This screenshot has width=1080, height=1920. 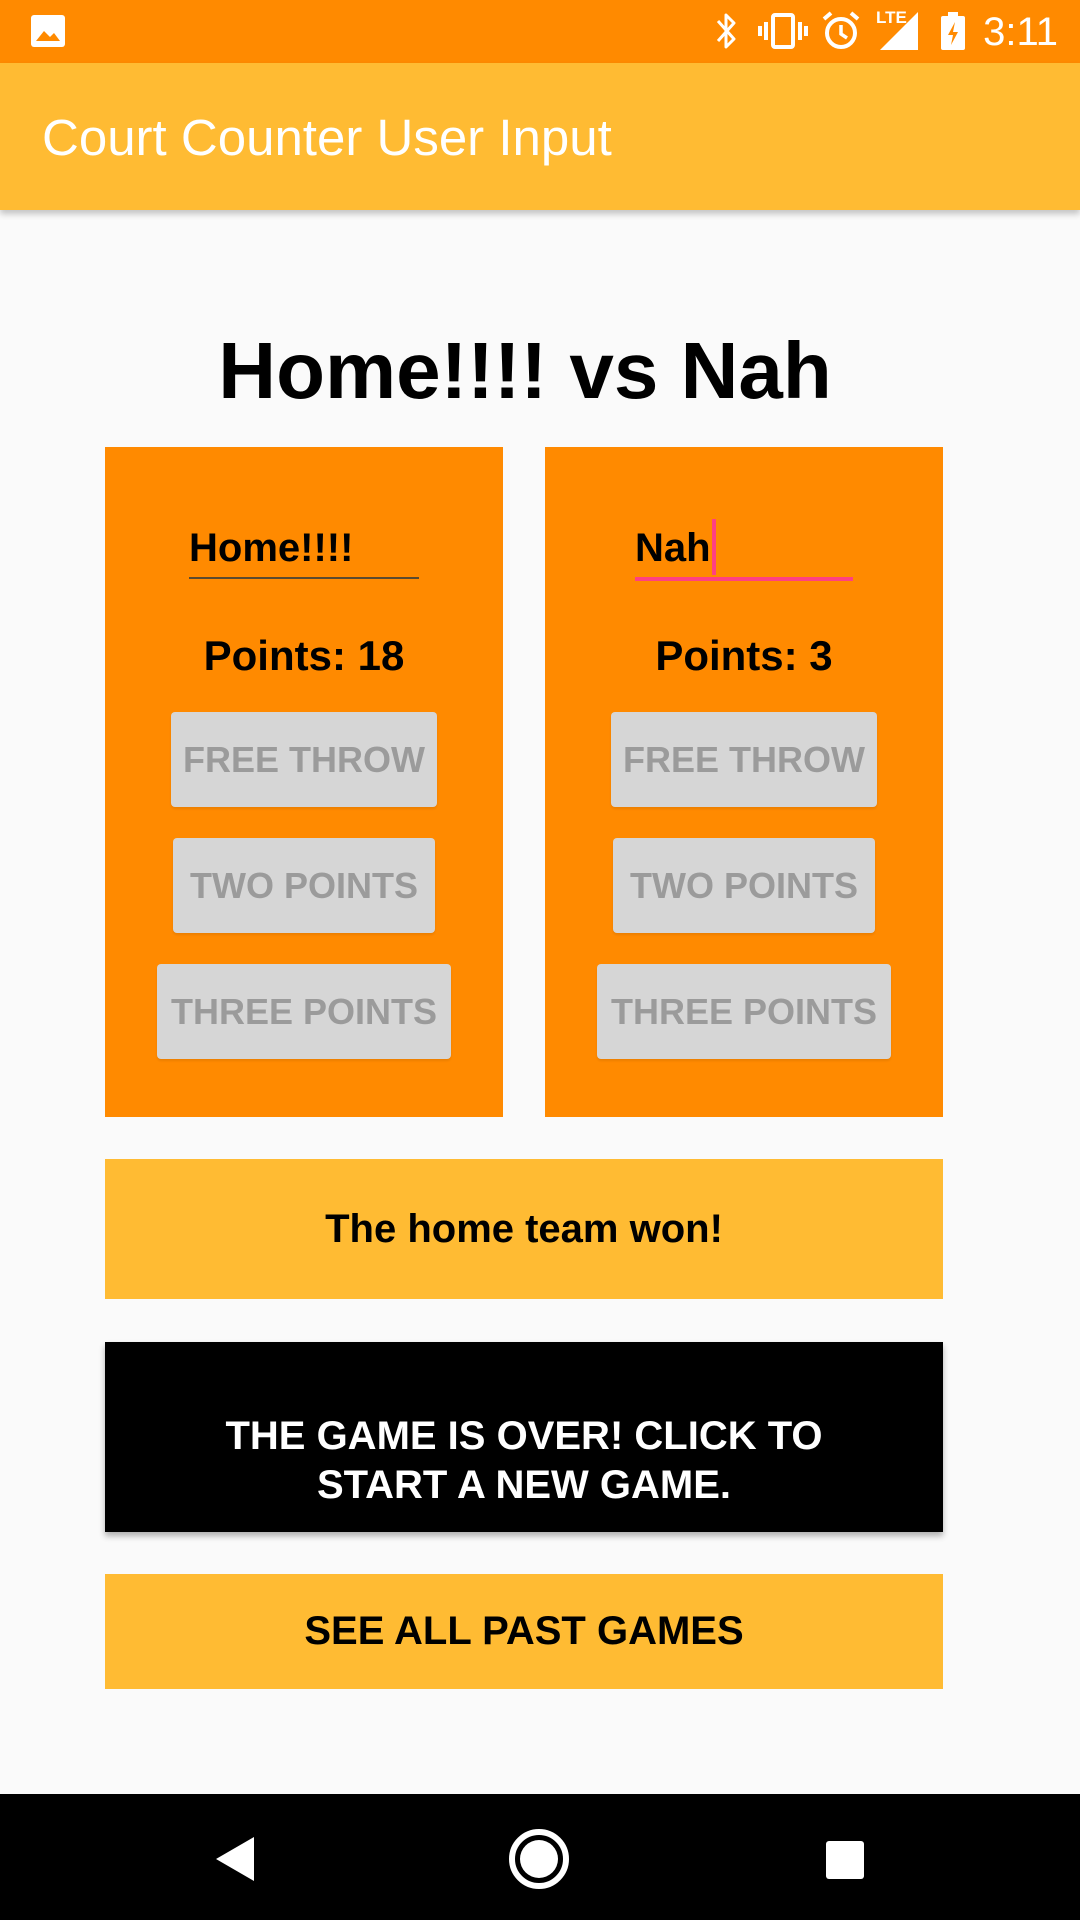 What do you see at coordinates (1020, 32) in the screenshot?
I see `status-clock: 3:11` at bounding box center [1020, 32].